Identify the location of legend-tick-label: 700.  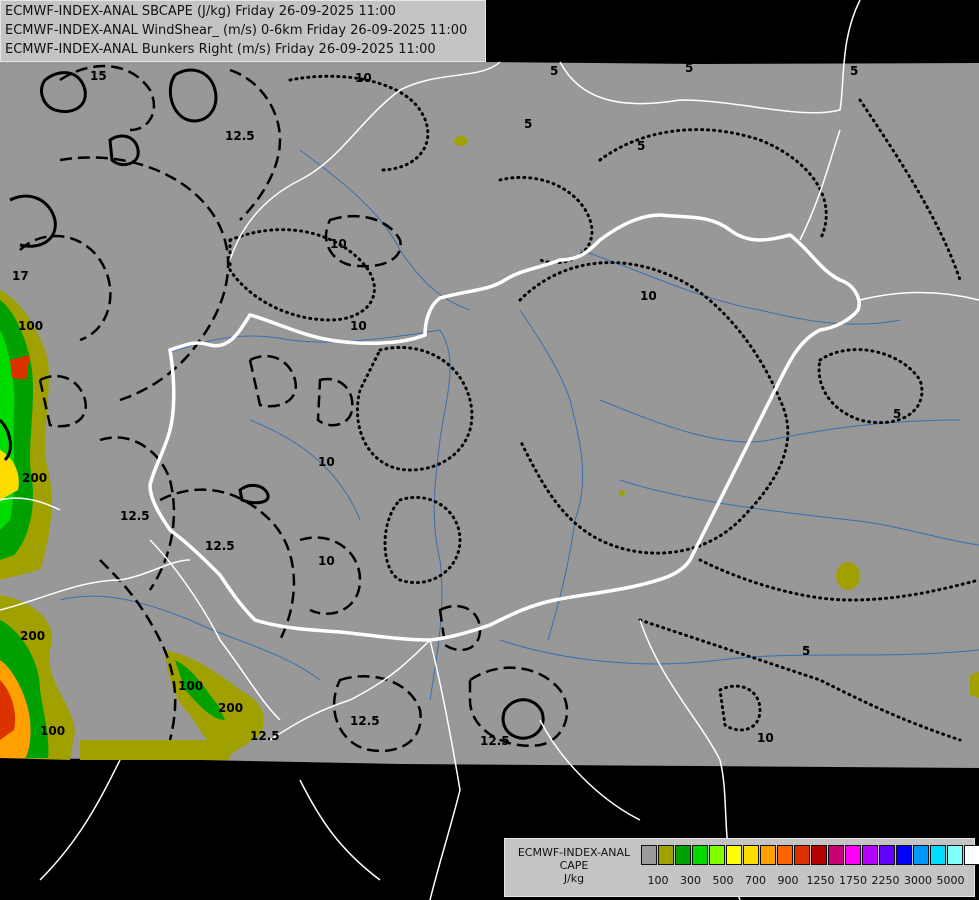
(755, 880).